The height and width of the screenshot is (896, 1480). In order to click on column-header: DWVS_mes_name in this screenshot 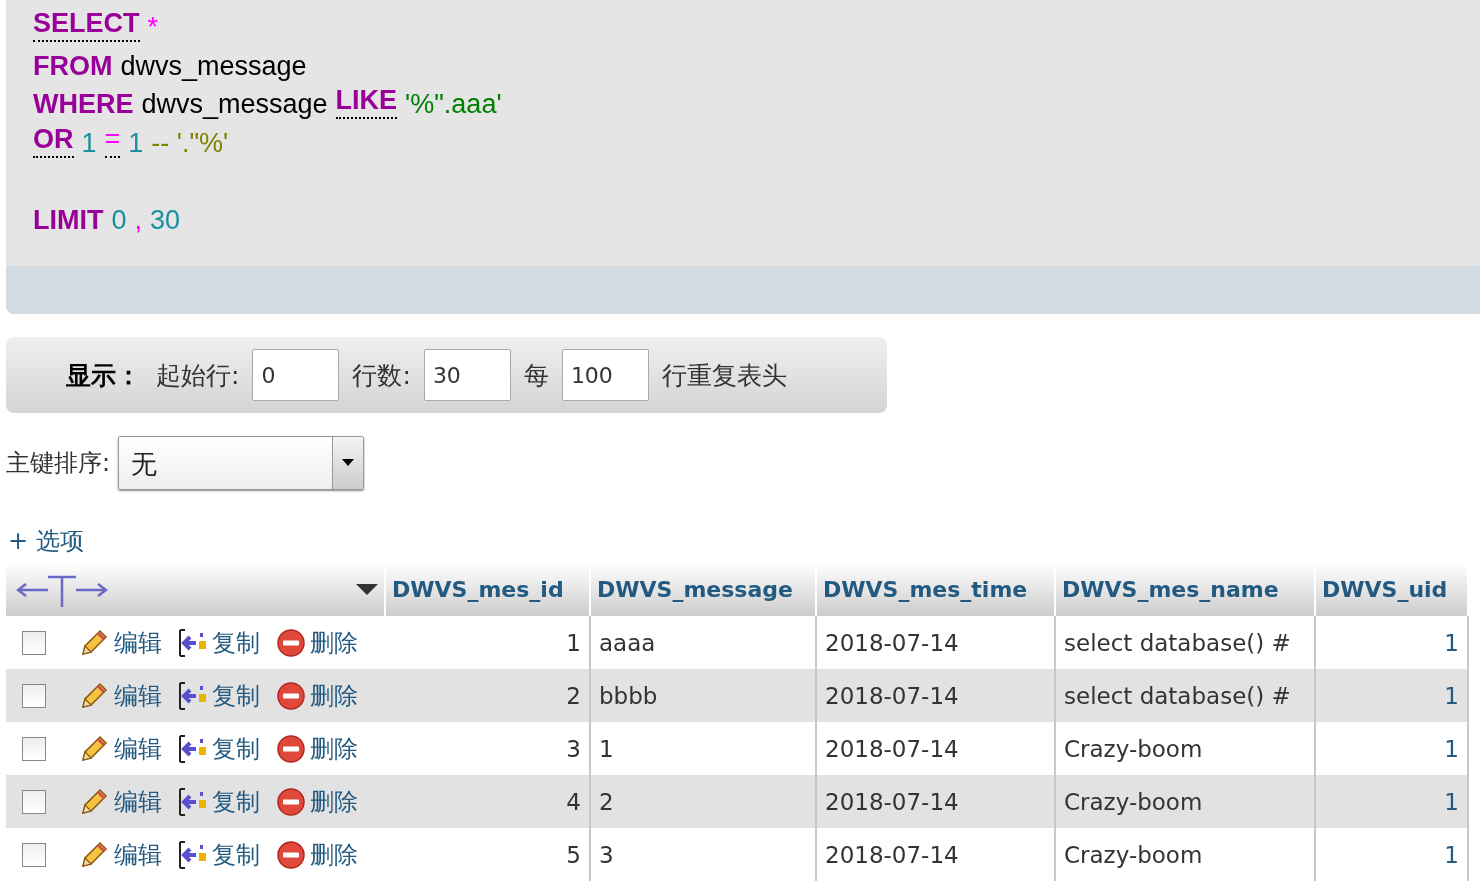, I will do `click(1185, 589)`.